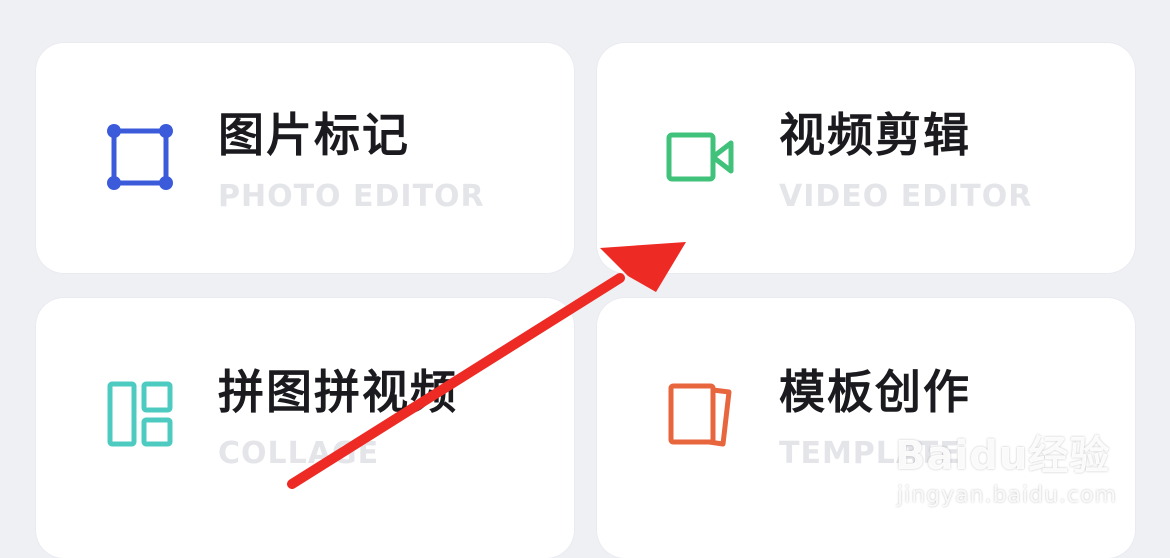 This screenshot has width=1170, height=558. Describe the element at coordinates (875, 135) in the screenshot. I see `video-editor-title: 视频剪辑` at that location.